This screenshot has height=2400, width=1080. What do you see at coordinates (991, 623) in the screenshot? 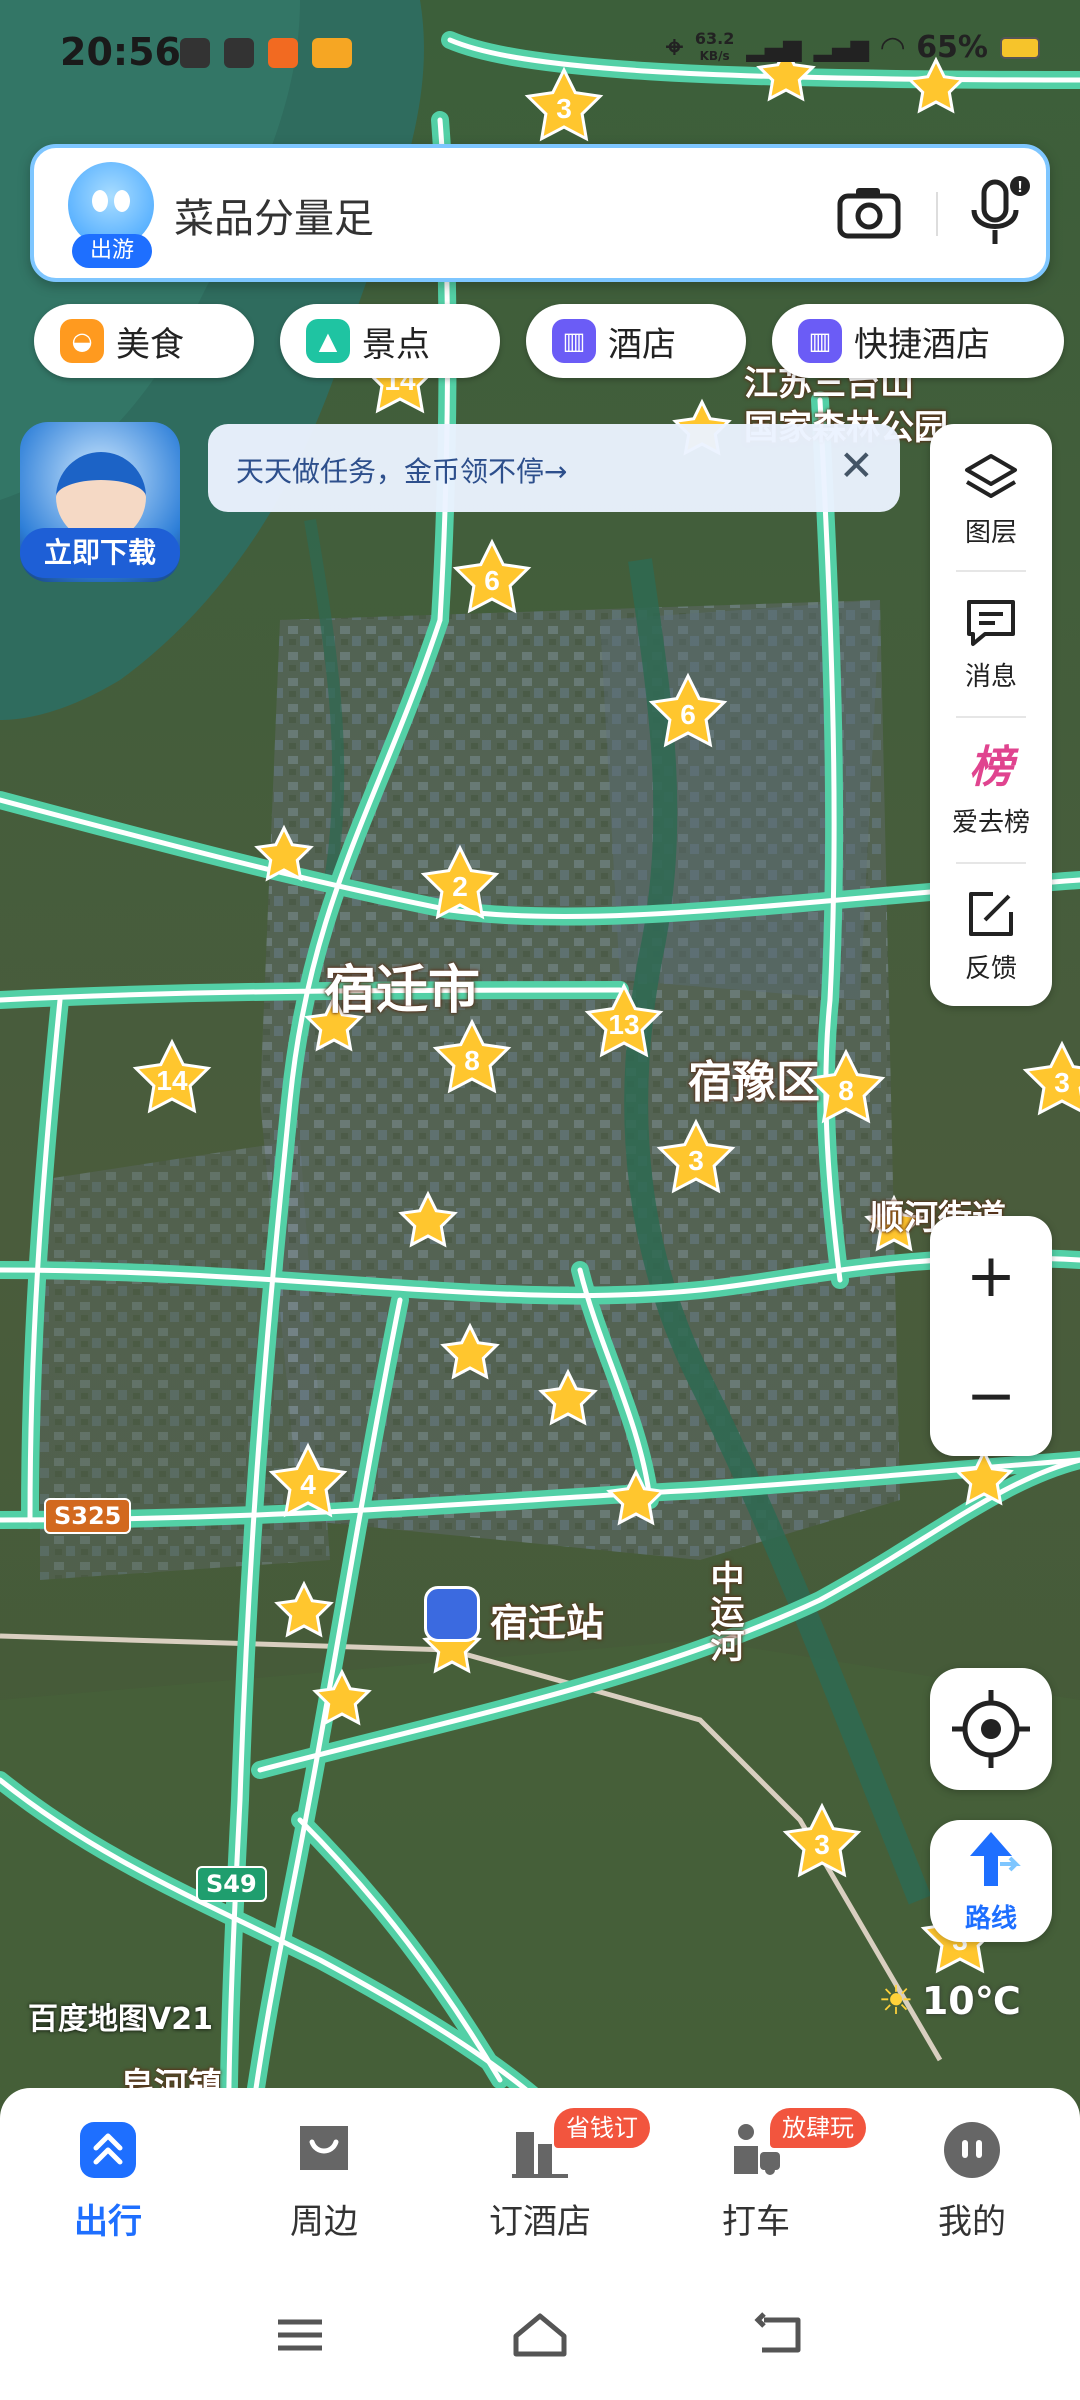
I see `message-icon` at bounding box center [991, 623].